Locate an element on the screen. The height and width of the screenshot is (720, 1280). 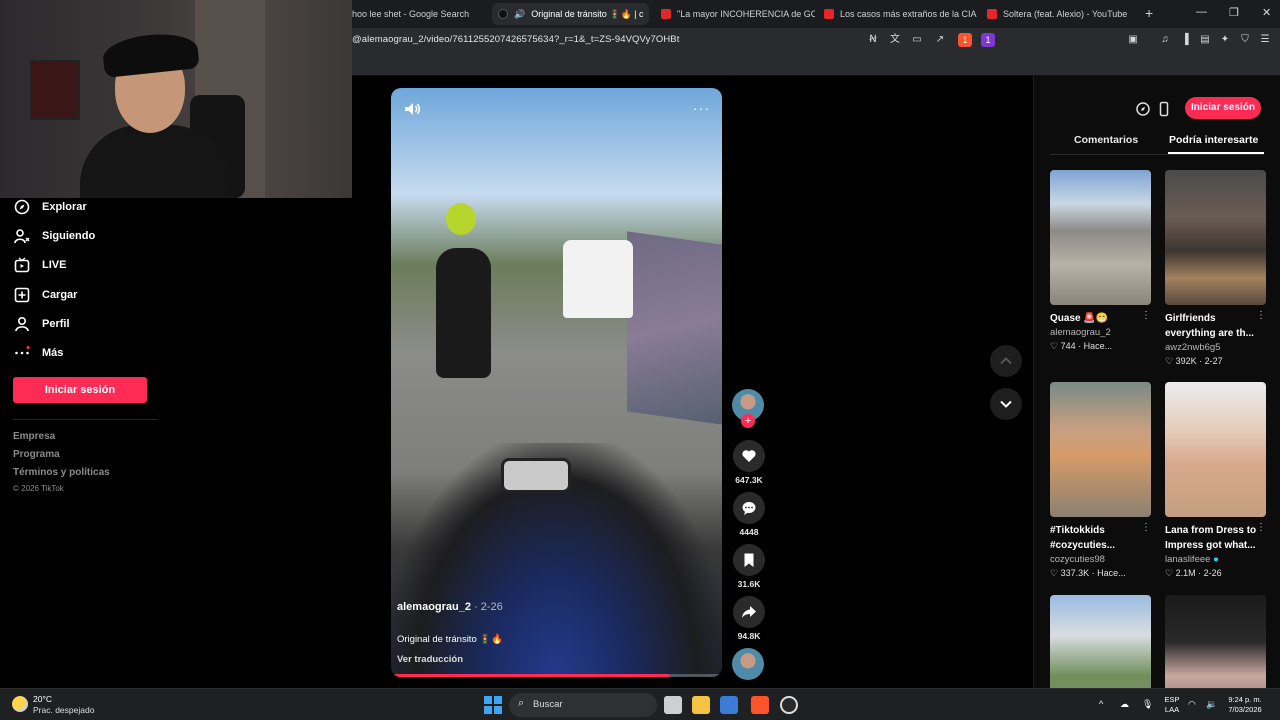
sidebar-item-perfil: Perfil is located at coordinates (42, 324).